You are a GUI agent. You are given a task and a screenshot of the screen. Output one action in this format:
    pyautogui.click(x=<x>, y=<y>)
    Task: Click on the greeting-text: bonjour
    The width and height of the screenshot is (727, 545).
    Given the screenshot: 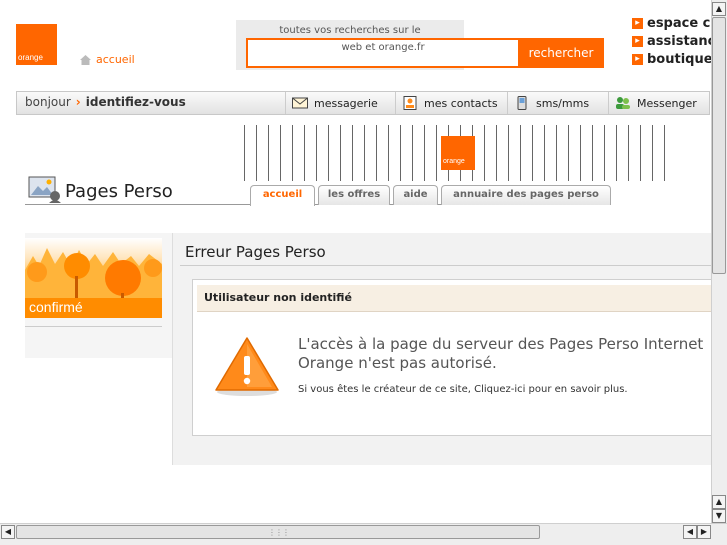 What is the action you would take?
    pyautogui.click(x=48, y=102)
    